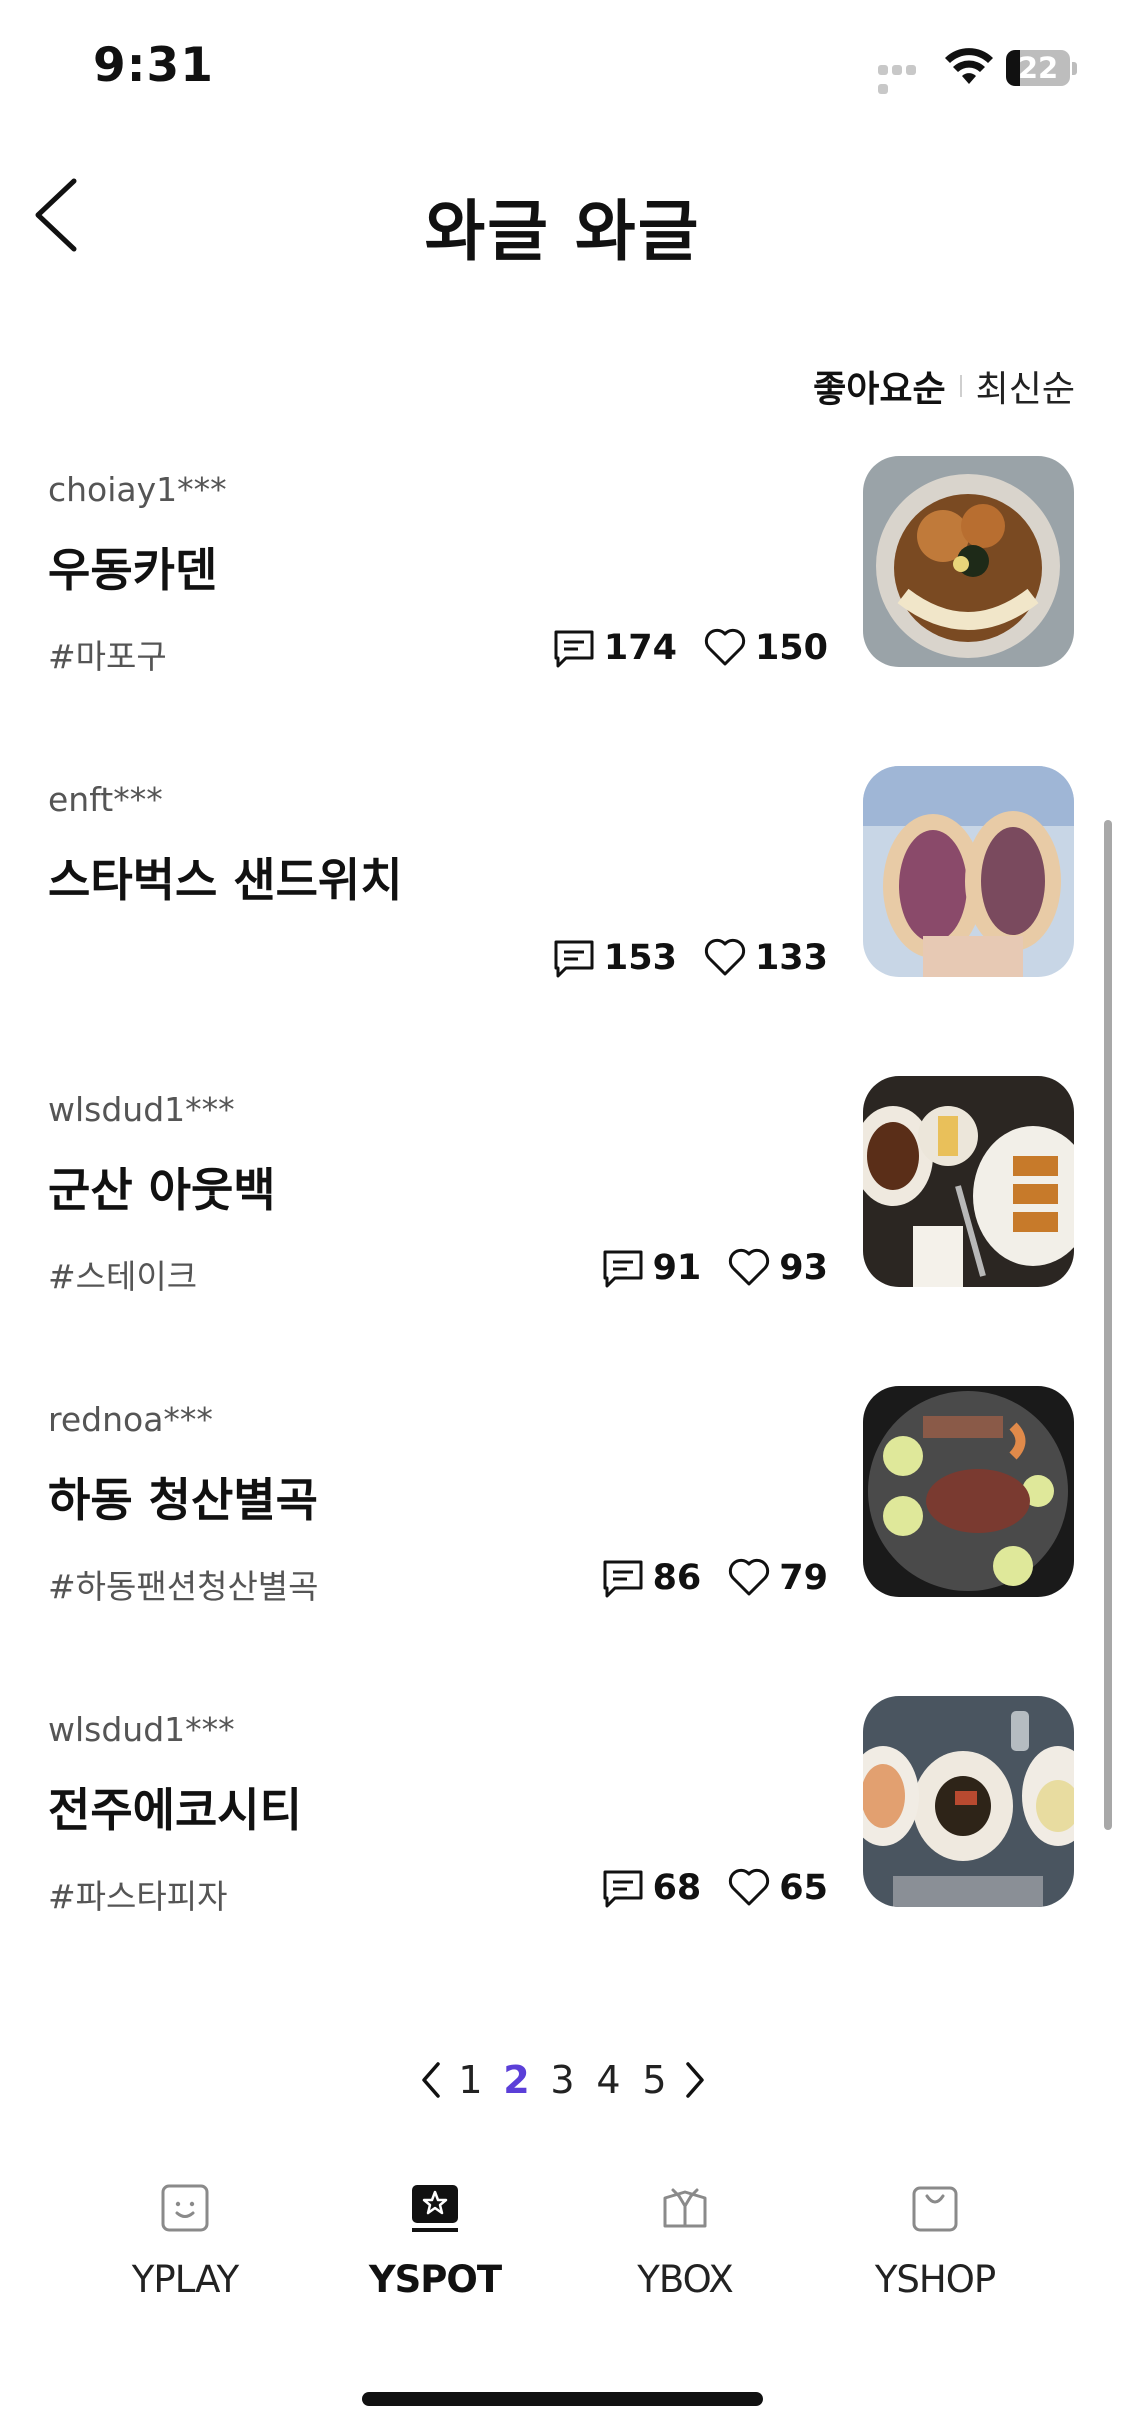  Describe the element at coordinates (677, 1888) in the screenshot. I see `comment-count: 68` at that location.